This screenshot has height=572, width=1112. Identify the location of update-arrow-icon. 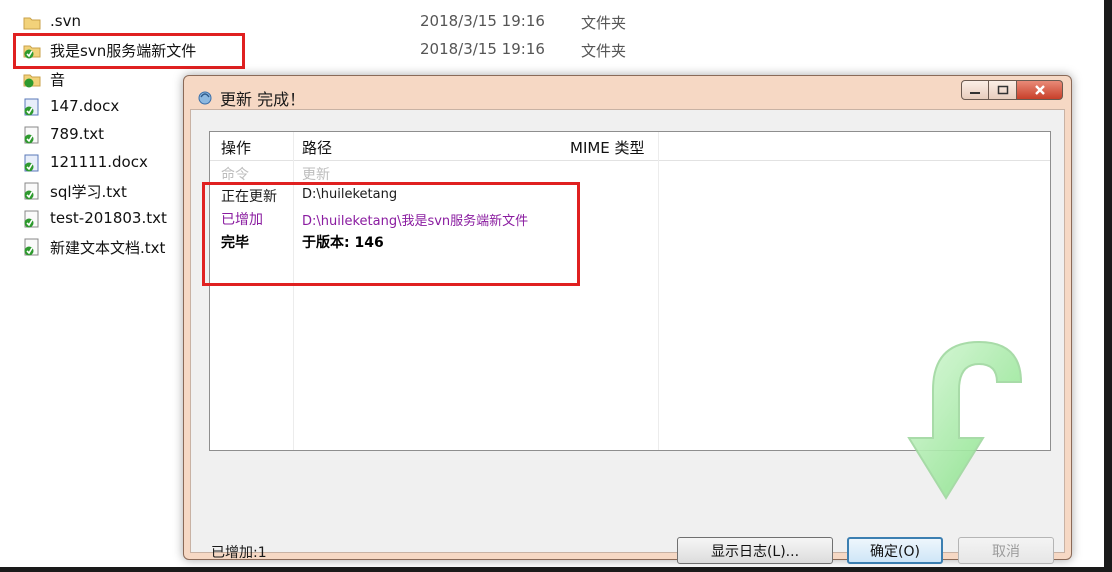
(965, 420).